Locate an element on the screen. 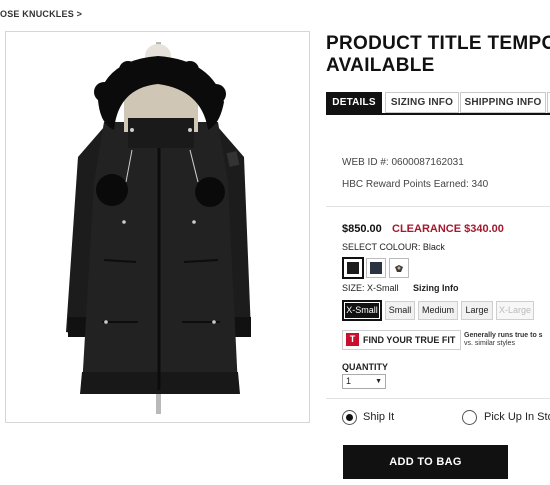 The image size is (550, 485). clearance-price: CLEARANCE $340.00 is located at coordinates (448, 229).